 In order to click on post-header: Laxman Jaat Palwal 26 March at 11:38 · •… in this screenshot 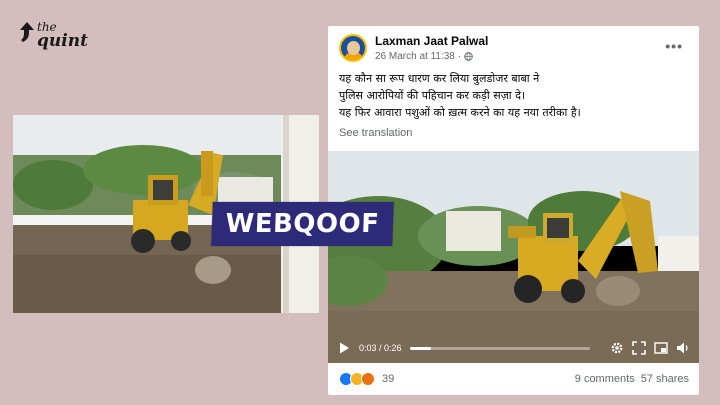, I will do `click(514, 49)`.